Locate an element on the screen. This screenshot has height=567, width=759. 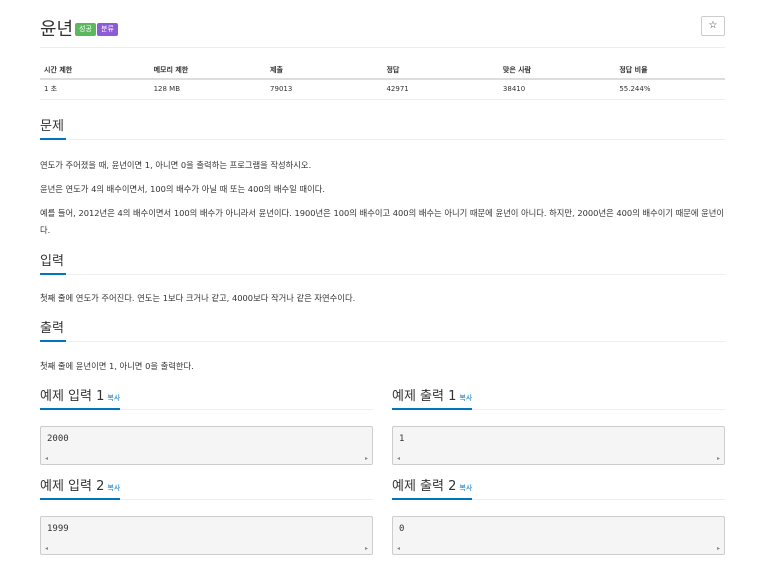
header-accepted: 정답 is located at coordinates (440, 71).